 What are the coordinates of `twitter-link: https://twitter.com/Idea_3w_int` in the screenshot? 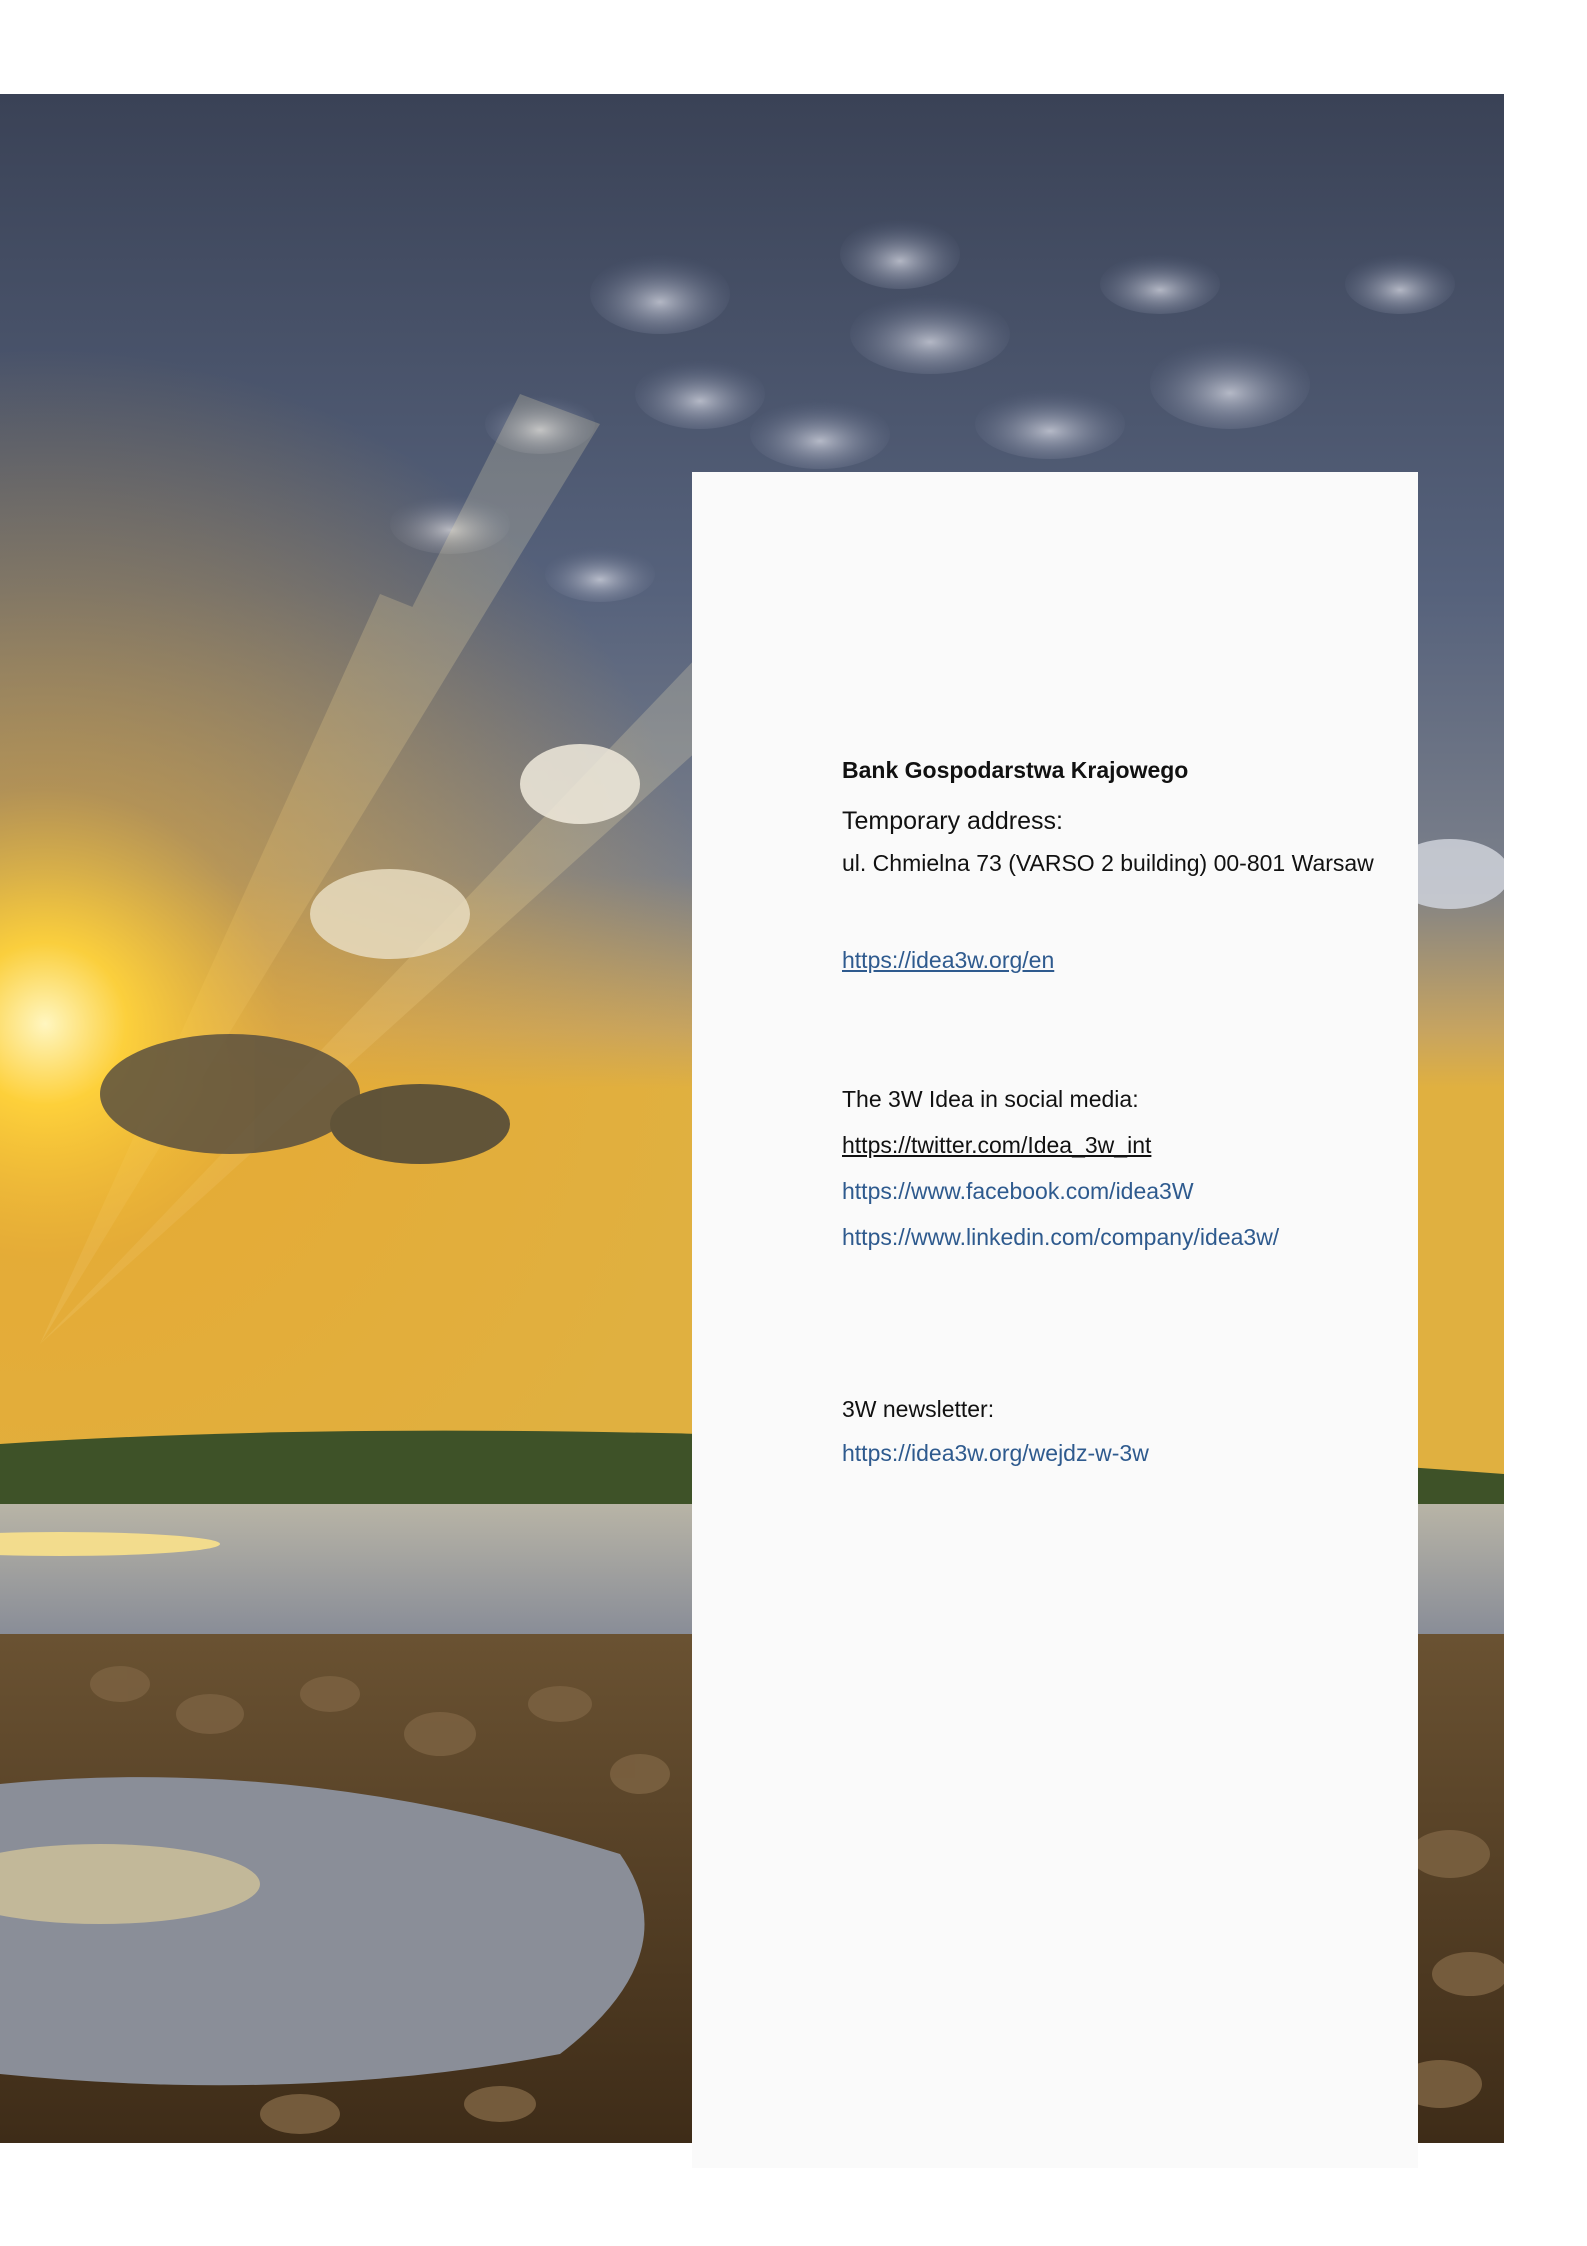 It's located at (996, 1145).